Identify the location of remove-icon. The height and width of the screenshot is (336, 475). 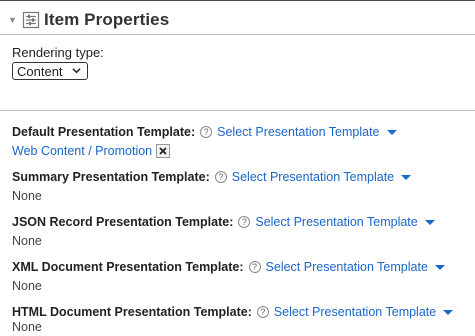
(163, 151).